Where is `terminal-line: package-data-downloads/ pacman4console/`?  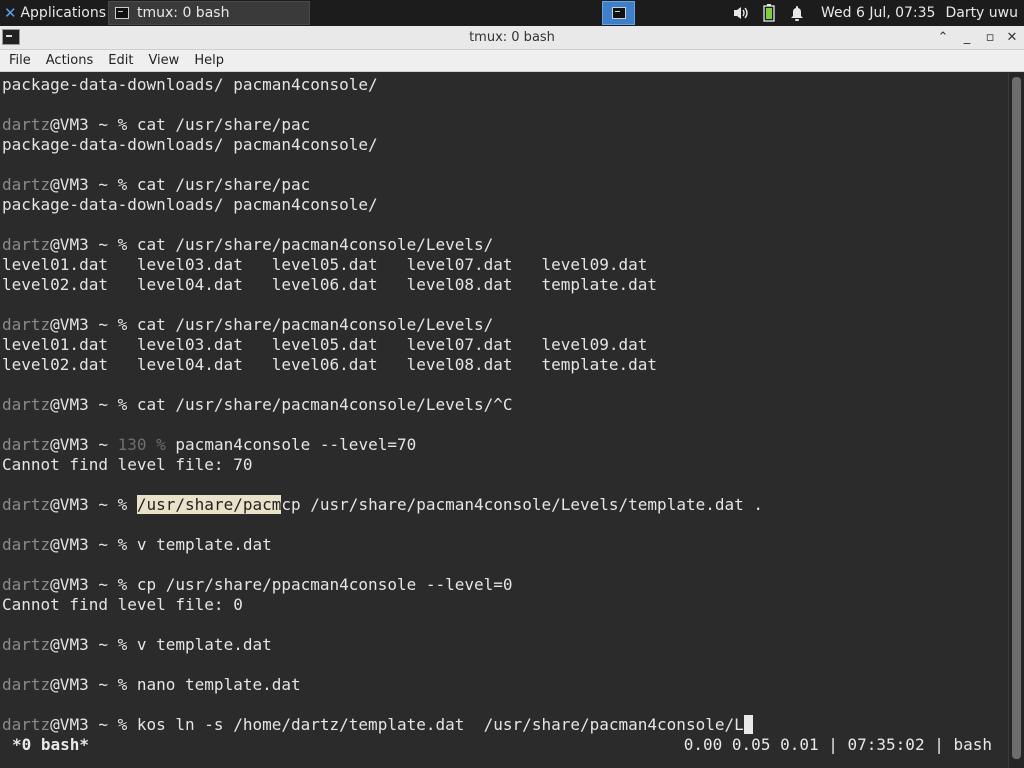
terminal-line: package-data-downloads/ pacman4console/ is located at coordinates (382, 145).